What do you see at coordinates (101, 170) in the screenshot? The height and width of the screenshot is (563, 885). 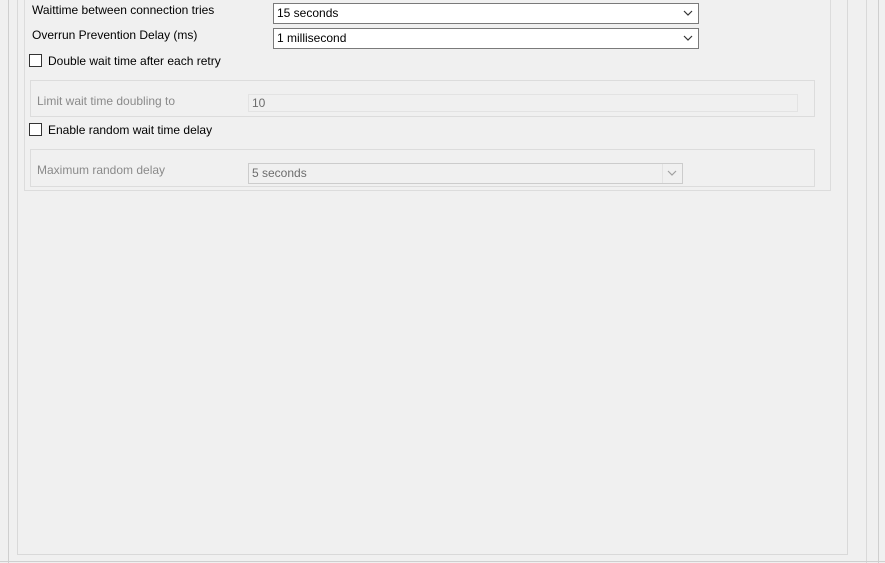 I see `max-random-label: Maximum random delay` at bounding box center [101, 170].